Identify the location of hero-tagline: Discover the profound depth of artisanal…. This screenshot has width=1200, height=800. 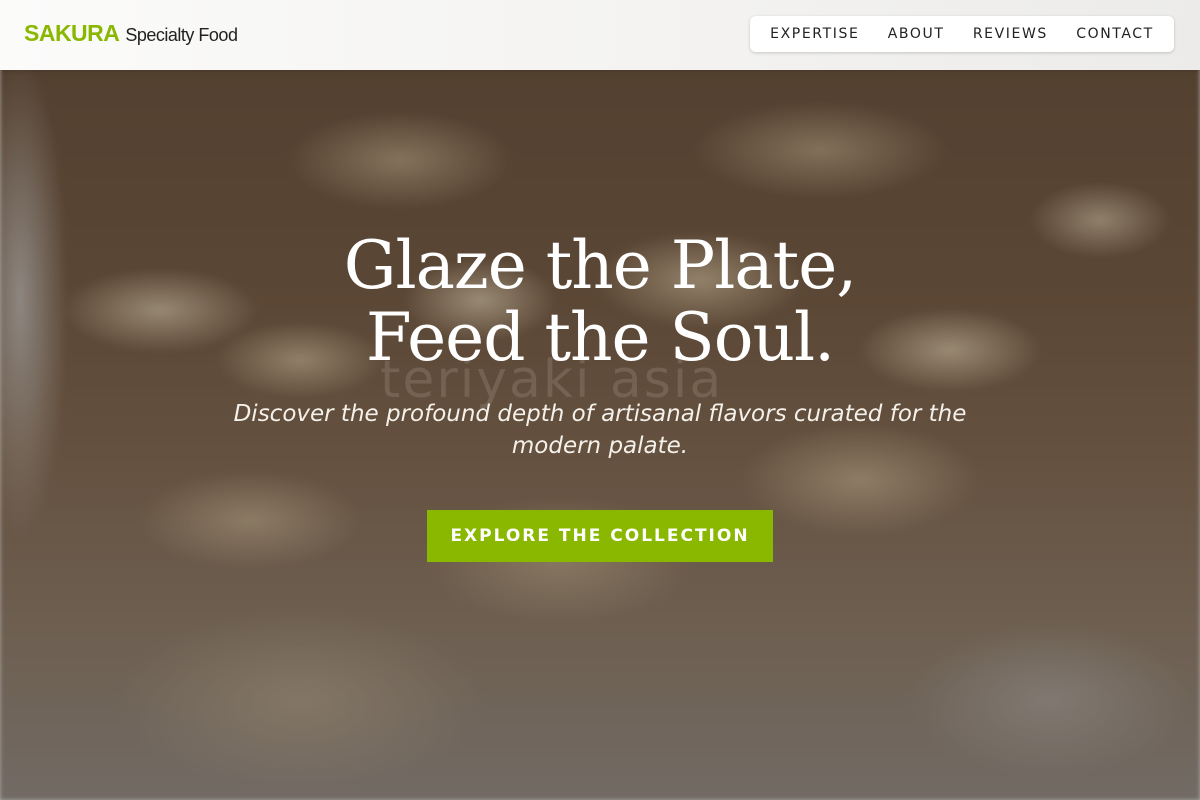
(600, 430).